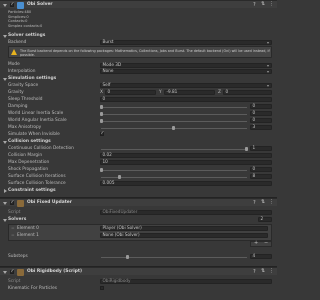 This screenshot has width=320, height=300. I want to click on damping-field: 0, so click(261, 106).